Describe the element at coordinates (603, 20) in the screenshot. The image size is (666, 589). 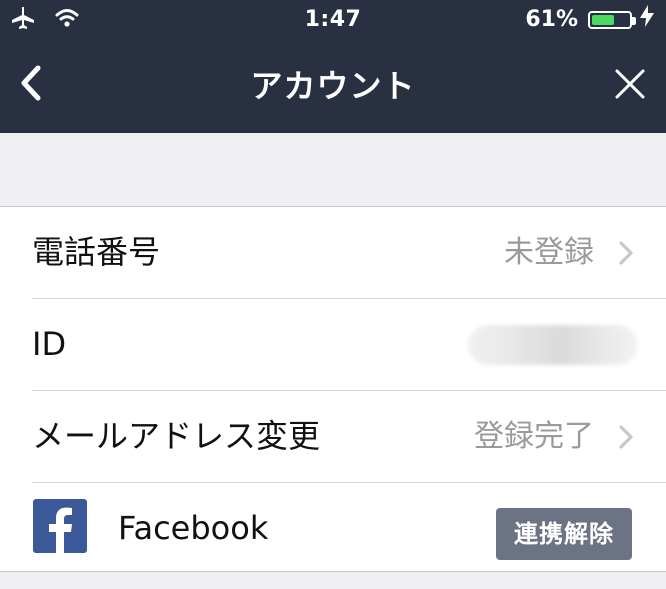
I see `battery-level-fill` at that location.